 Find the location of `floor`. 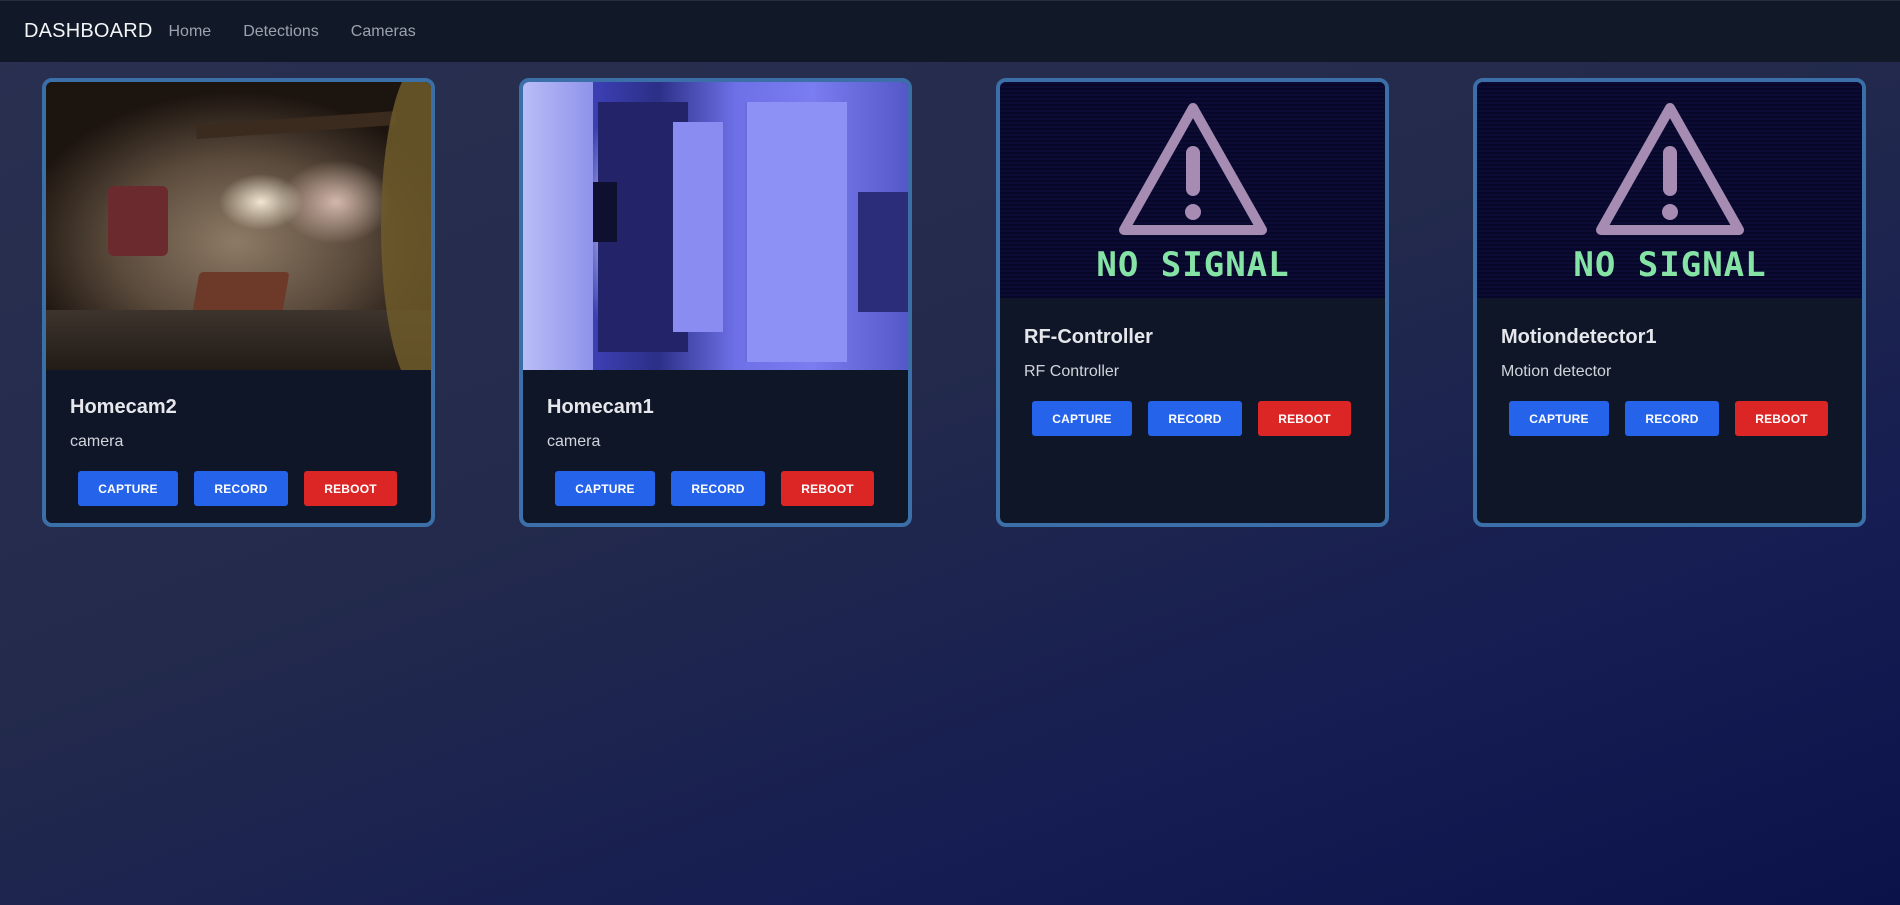

floor is located at coordinates (238, 340).